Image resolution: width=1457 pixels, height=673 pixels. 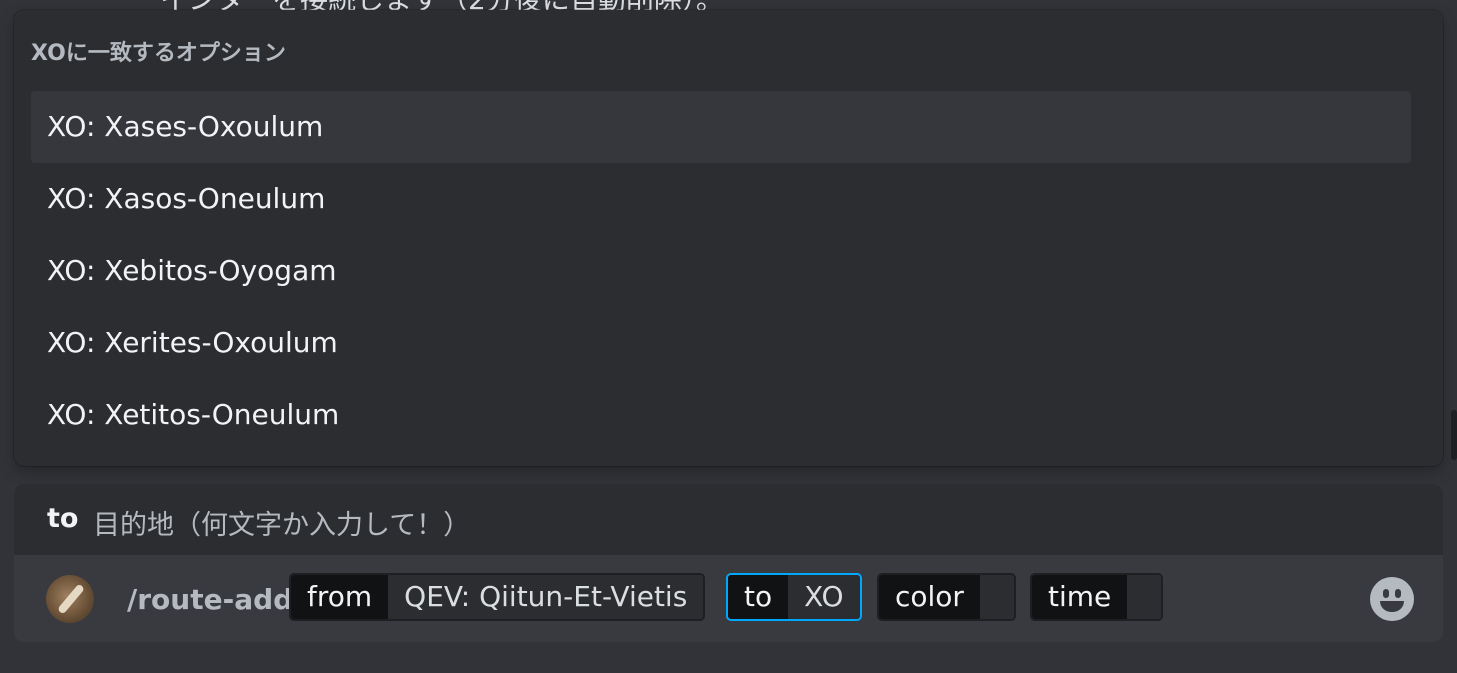 I want to click on command-option-to: to XO, so click(x=794, y=597).